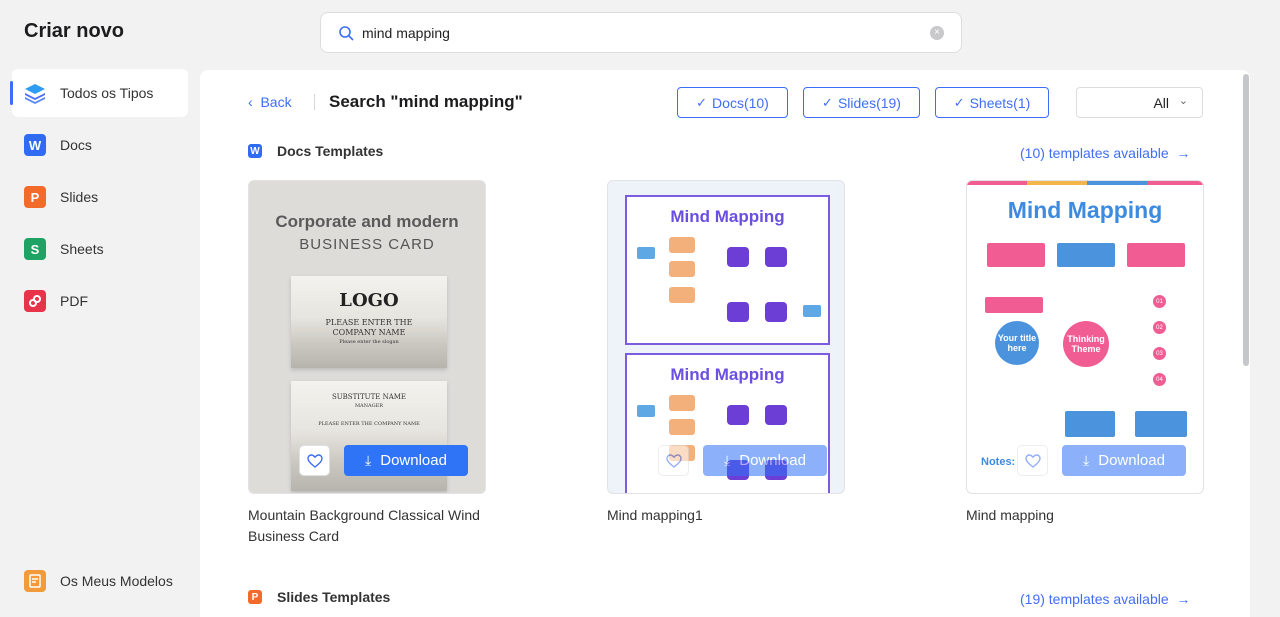 The width and height of the screenshot is (1280, 617). Describe the element at coordinates (276, 102) in the screenshot. I see `back-label: Back` at that location.